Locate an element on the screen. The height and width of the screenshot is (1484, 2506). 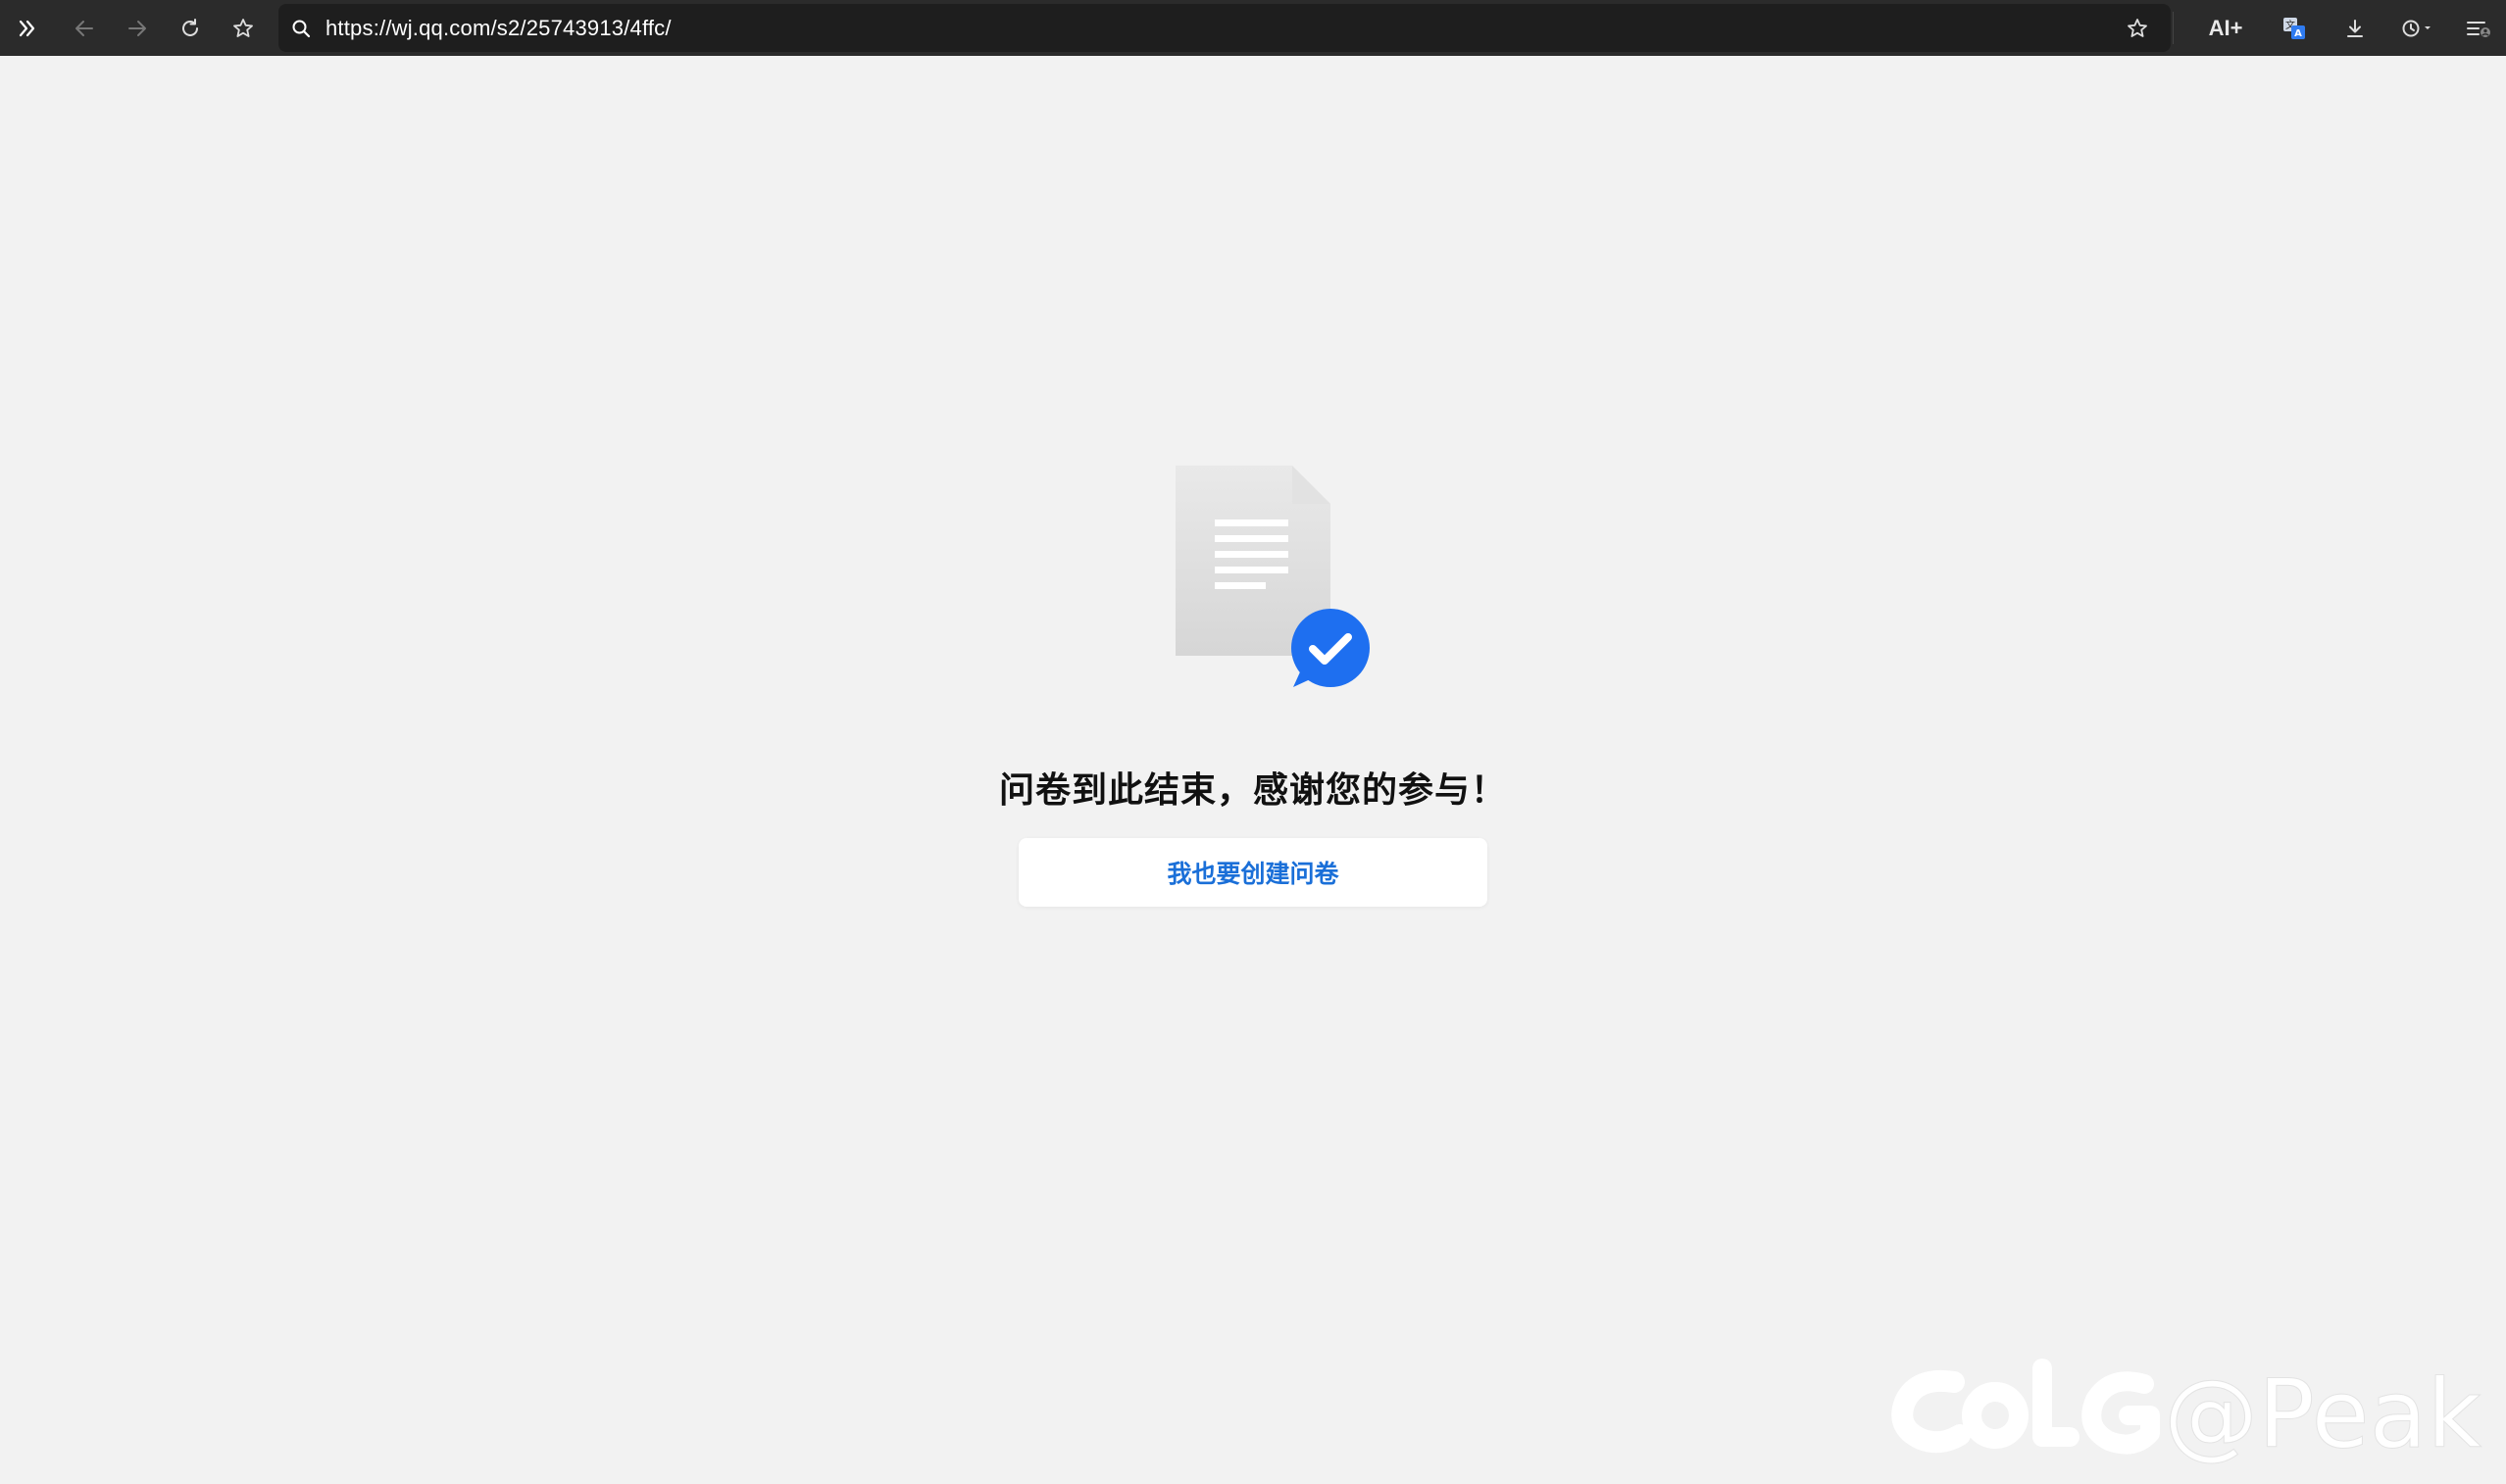
translate-button: 文 A is located at coordinates (2295, 28).